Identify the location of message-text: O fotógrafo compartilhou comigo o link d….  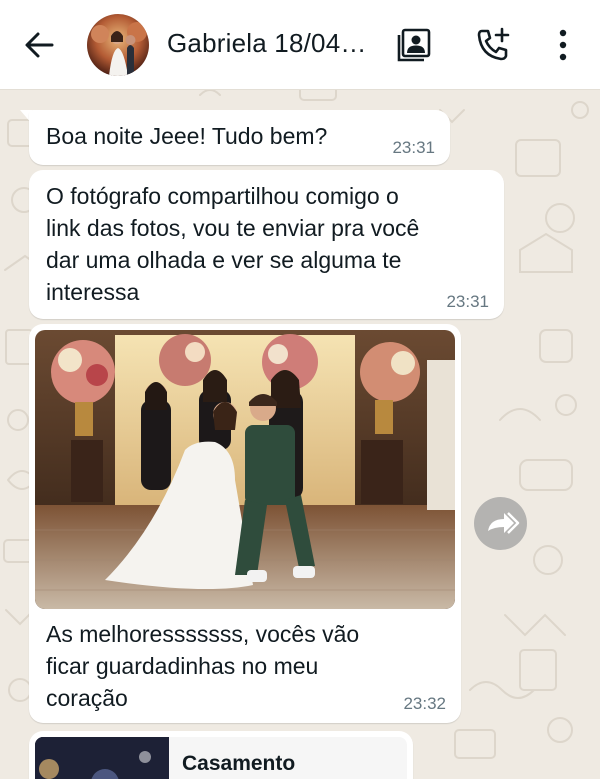
(233, 244).